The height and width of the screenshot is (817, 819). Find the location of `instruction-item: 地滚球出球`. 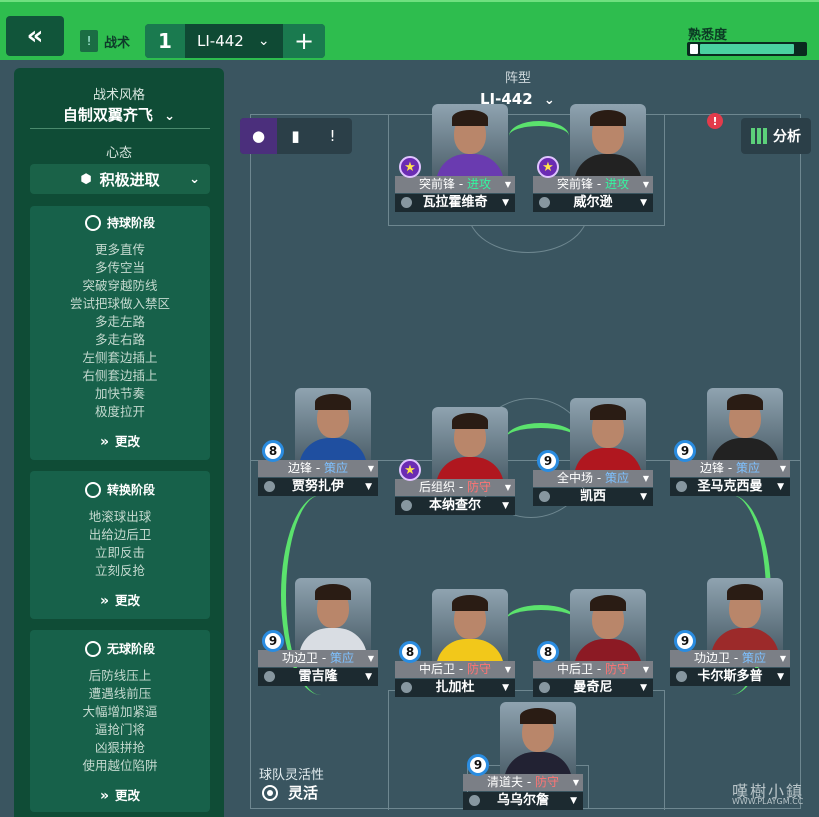

instruction-item: 地滚球出球 is located at coordinates (120, 516).